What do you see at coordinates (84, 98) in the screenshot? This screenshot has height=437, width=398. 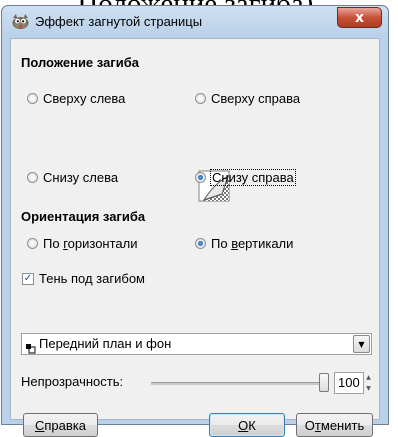 I see `radio-label: Сверху слева` at bounding box center [84, 98].